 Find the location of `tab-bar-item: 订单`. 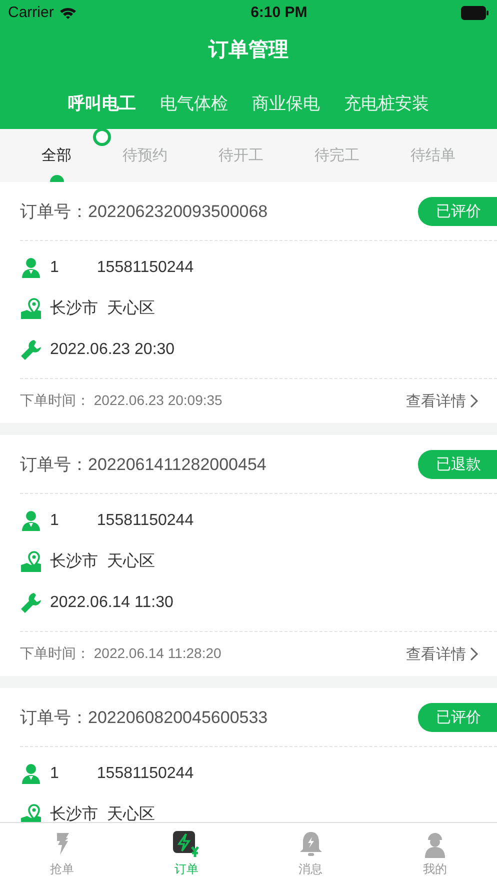

tab-bar-item: 订单 is located at coordinates (186, 853).